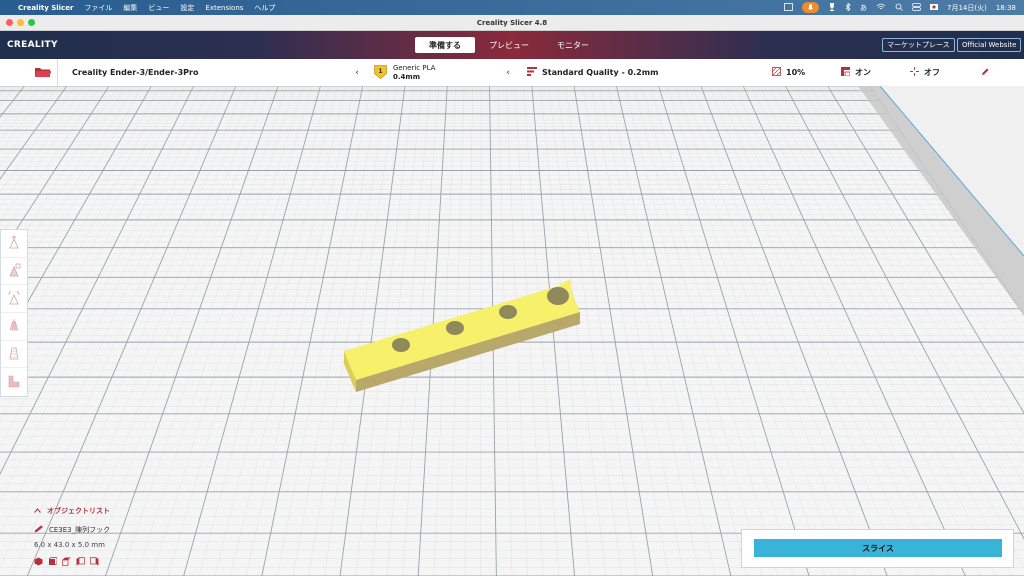  Describe the element at coordinates (215, 72) in the screenshot. I see `printer-selector: Creality Ender-3/Ender-3Pro ‹` at that location.